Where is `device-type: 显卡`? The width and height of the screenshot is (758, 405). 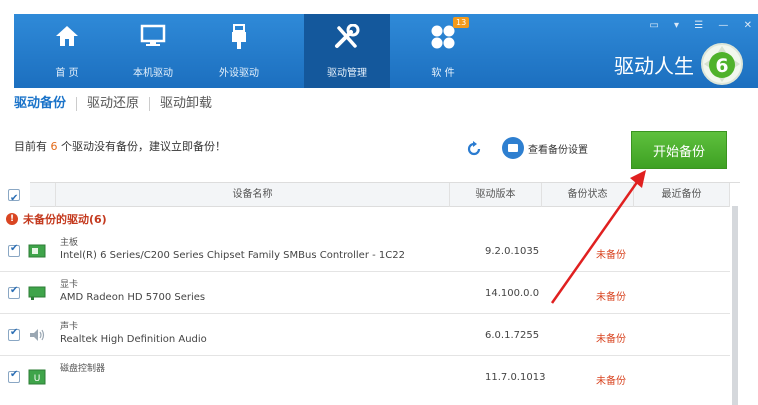
device-type: 显卡 is located at coordinates (69, 285).